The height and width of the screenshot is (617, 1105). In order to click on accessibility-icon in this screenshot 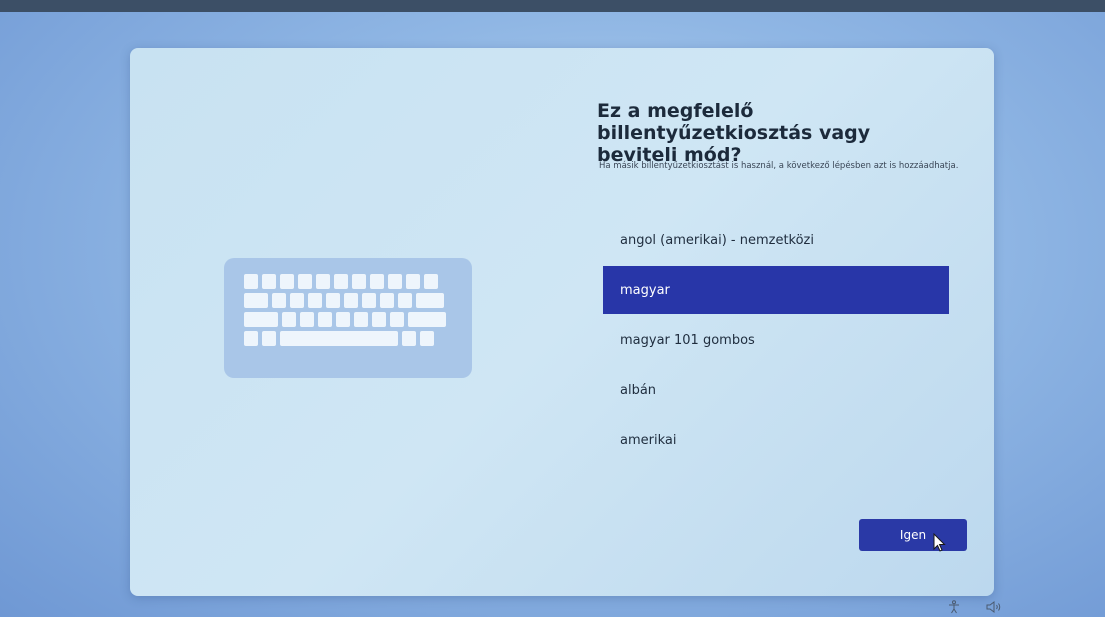, I will do `click(954, 607)`.